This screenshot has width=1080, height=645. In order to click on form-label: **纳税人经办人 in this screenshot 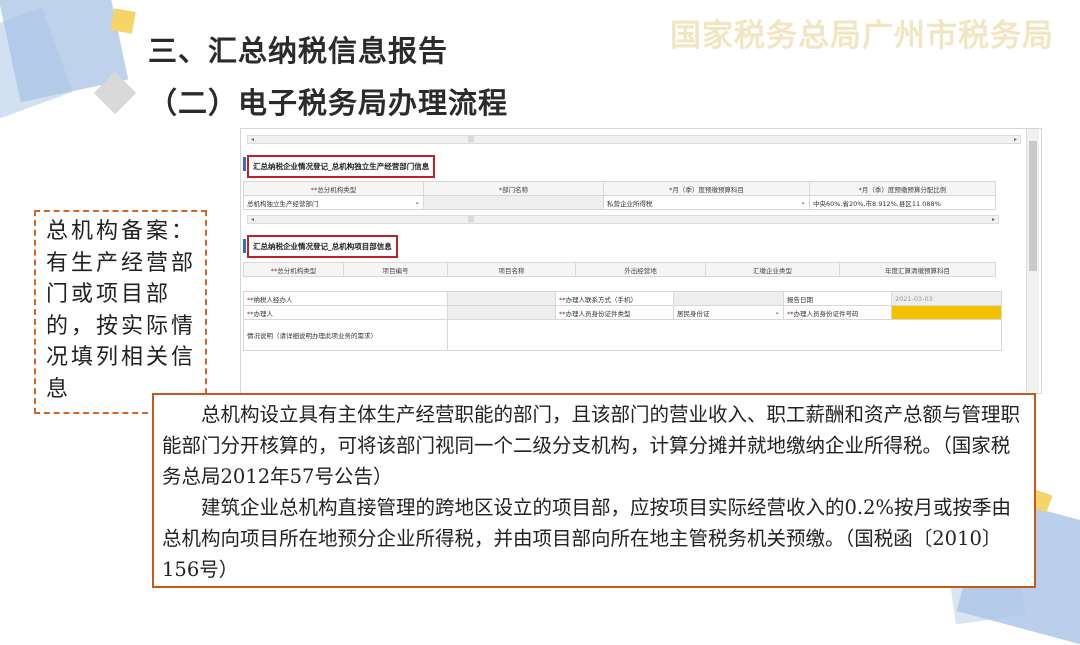, I will do `click(345, 298)`.